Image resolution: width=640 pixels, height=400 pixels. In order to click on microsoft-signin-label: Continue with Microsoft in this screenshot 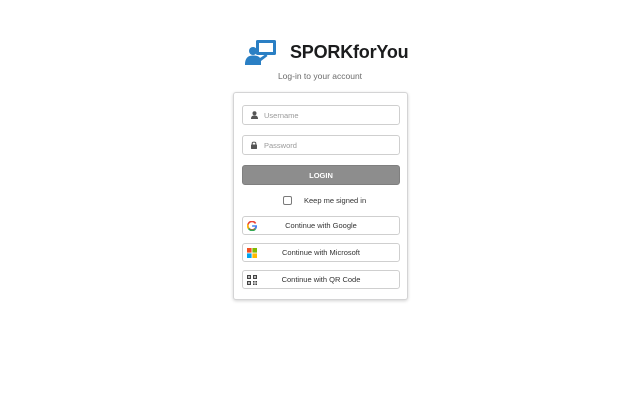, I will do `click(321, 252)`.